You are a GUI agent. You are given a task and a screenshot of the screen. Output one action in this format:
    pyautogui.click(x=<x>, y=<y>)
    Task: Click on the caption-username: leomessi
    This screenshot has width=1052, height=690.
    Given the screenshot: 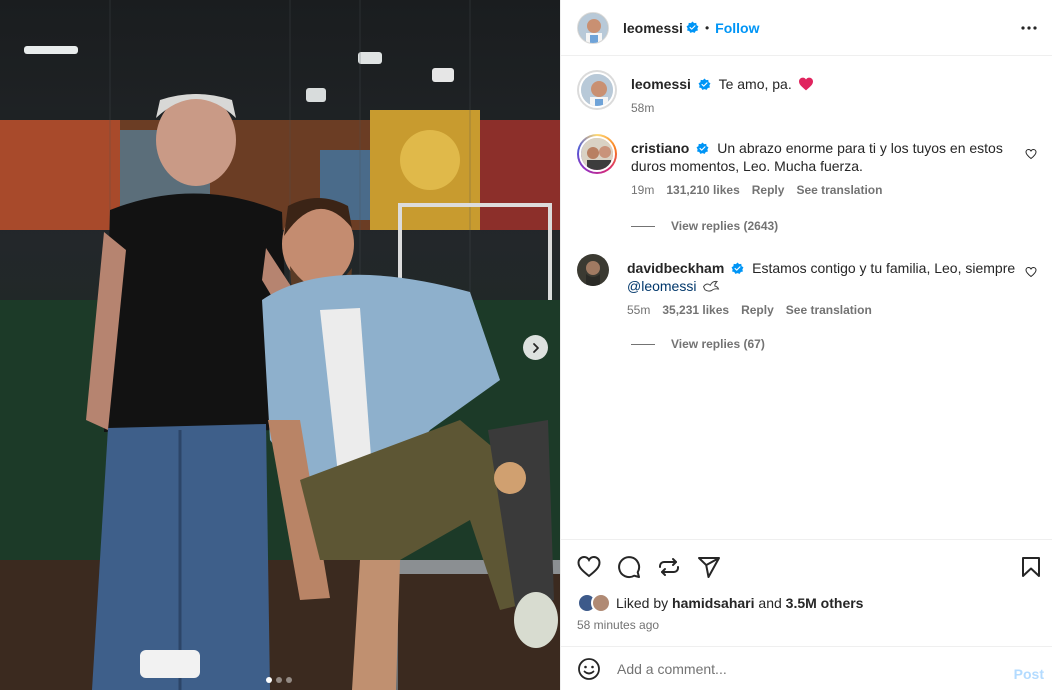 What is the action you would take?
    pyautogui.click(x=661, y=84)
    